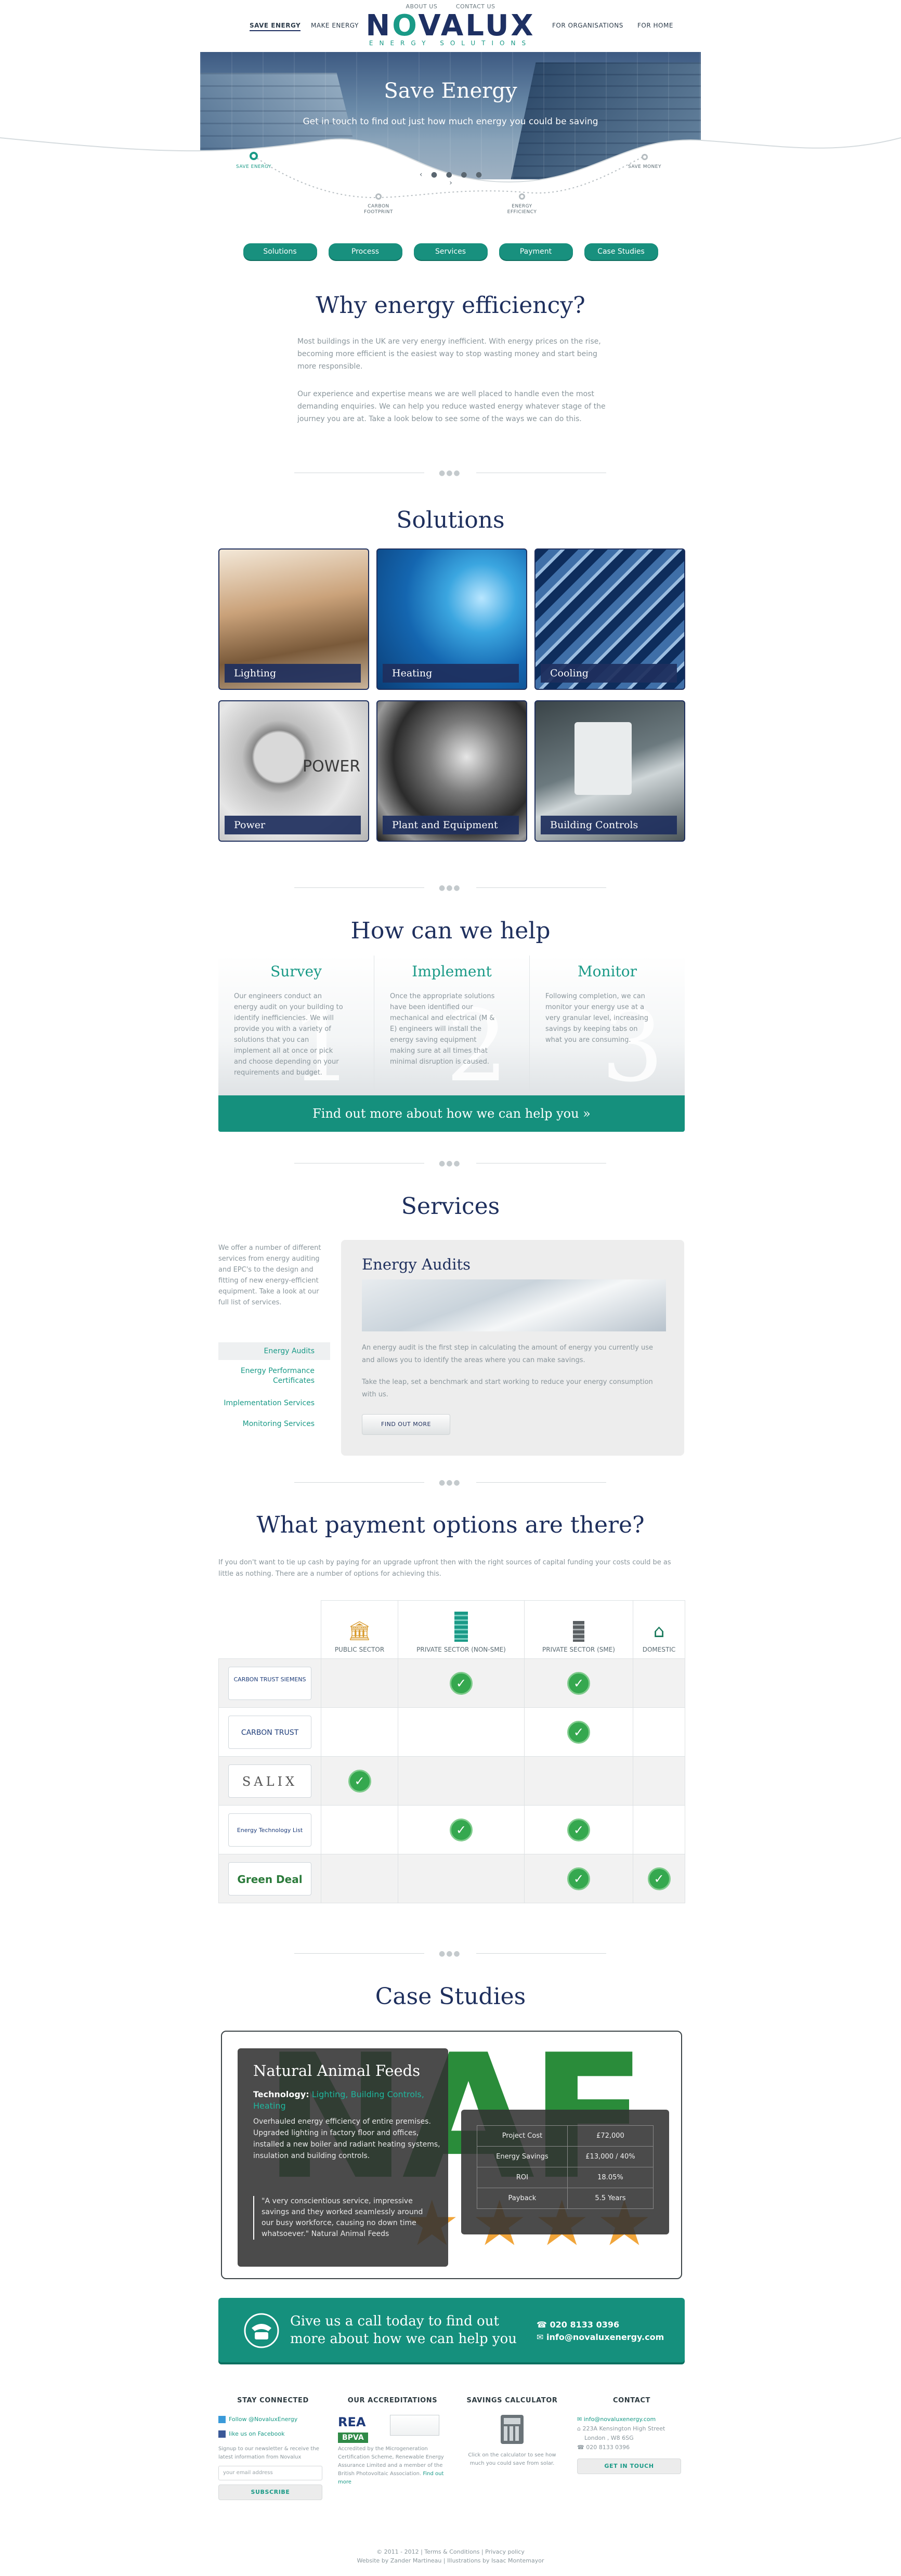  I want to click on cta-email: ✉ info@novaluxenergy.com, so click(600, 2337).